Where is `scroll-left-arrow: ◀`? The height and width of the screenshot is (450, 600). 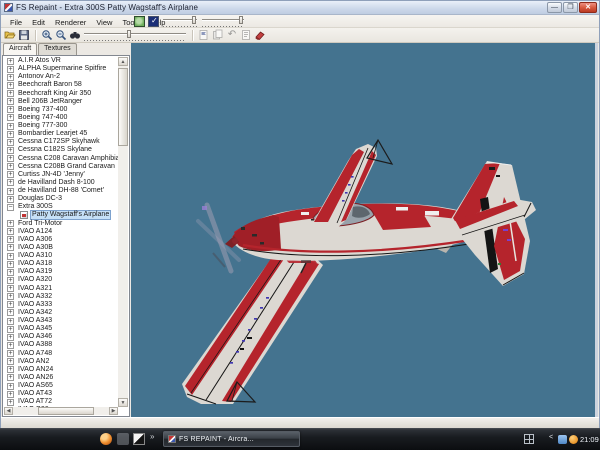 scroll-left-arrow: ◀ is located at coordinates (8, 411).